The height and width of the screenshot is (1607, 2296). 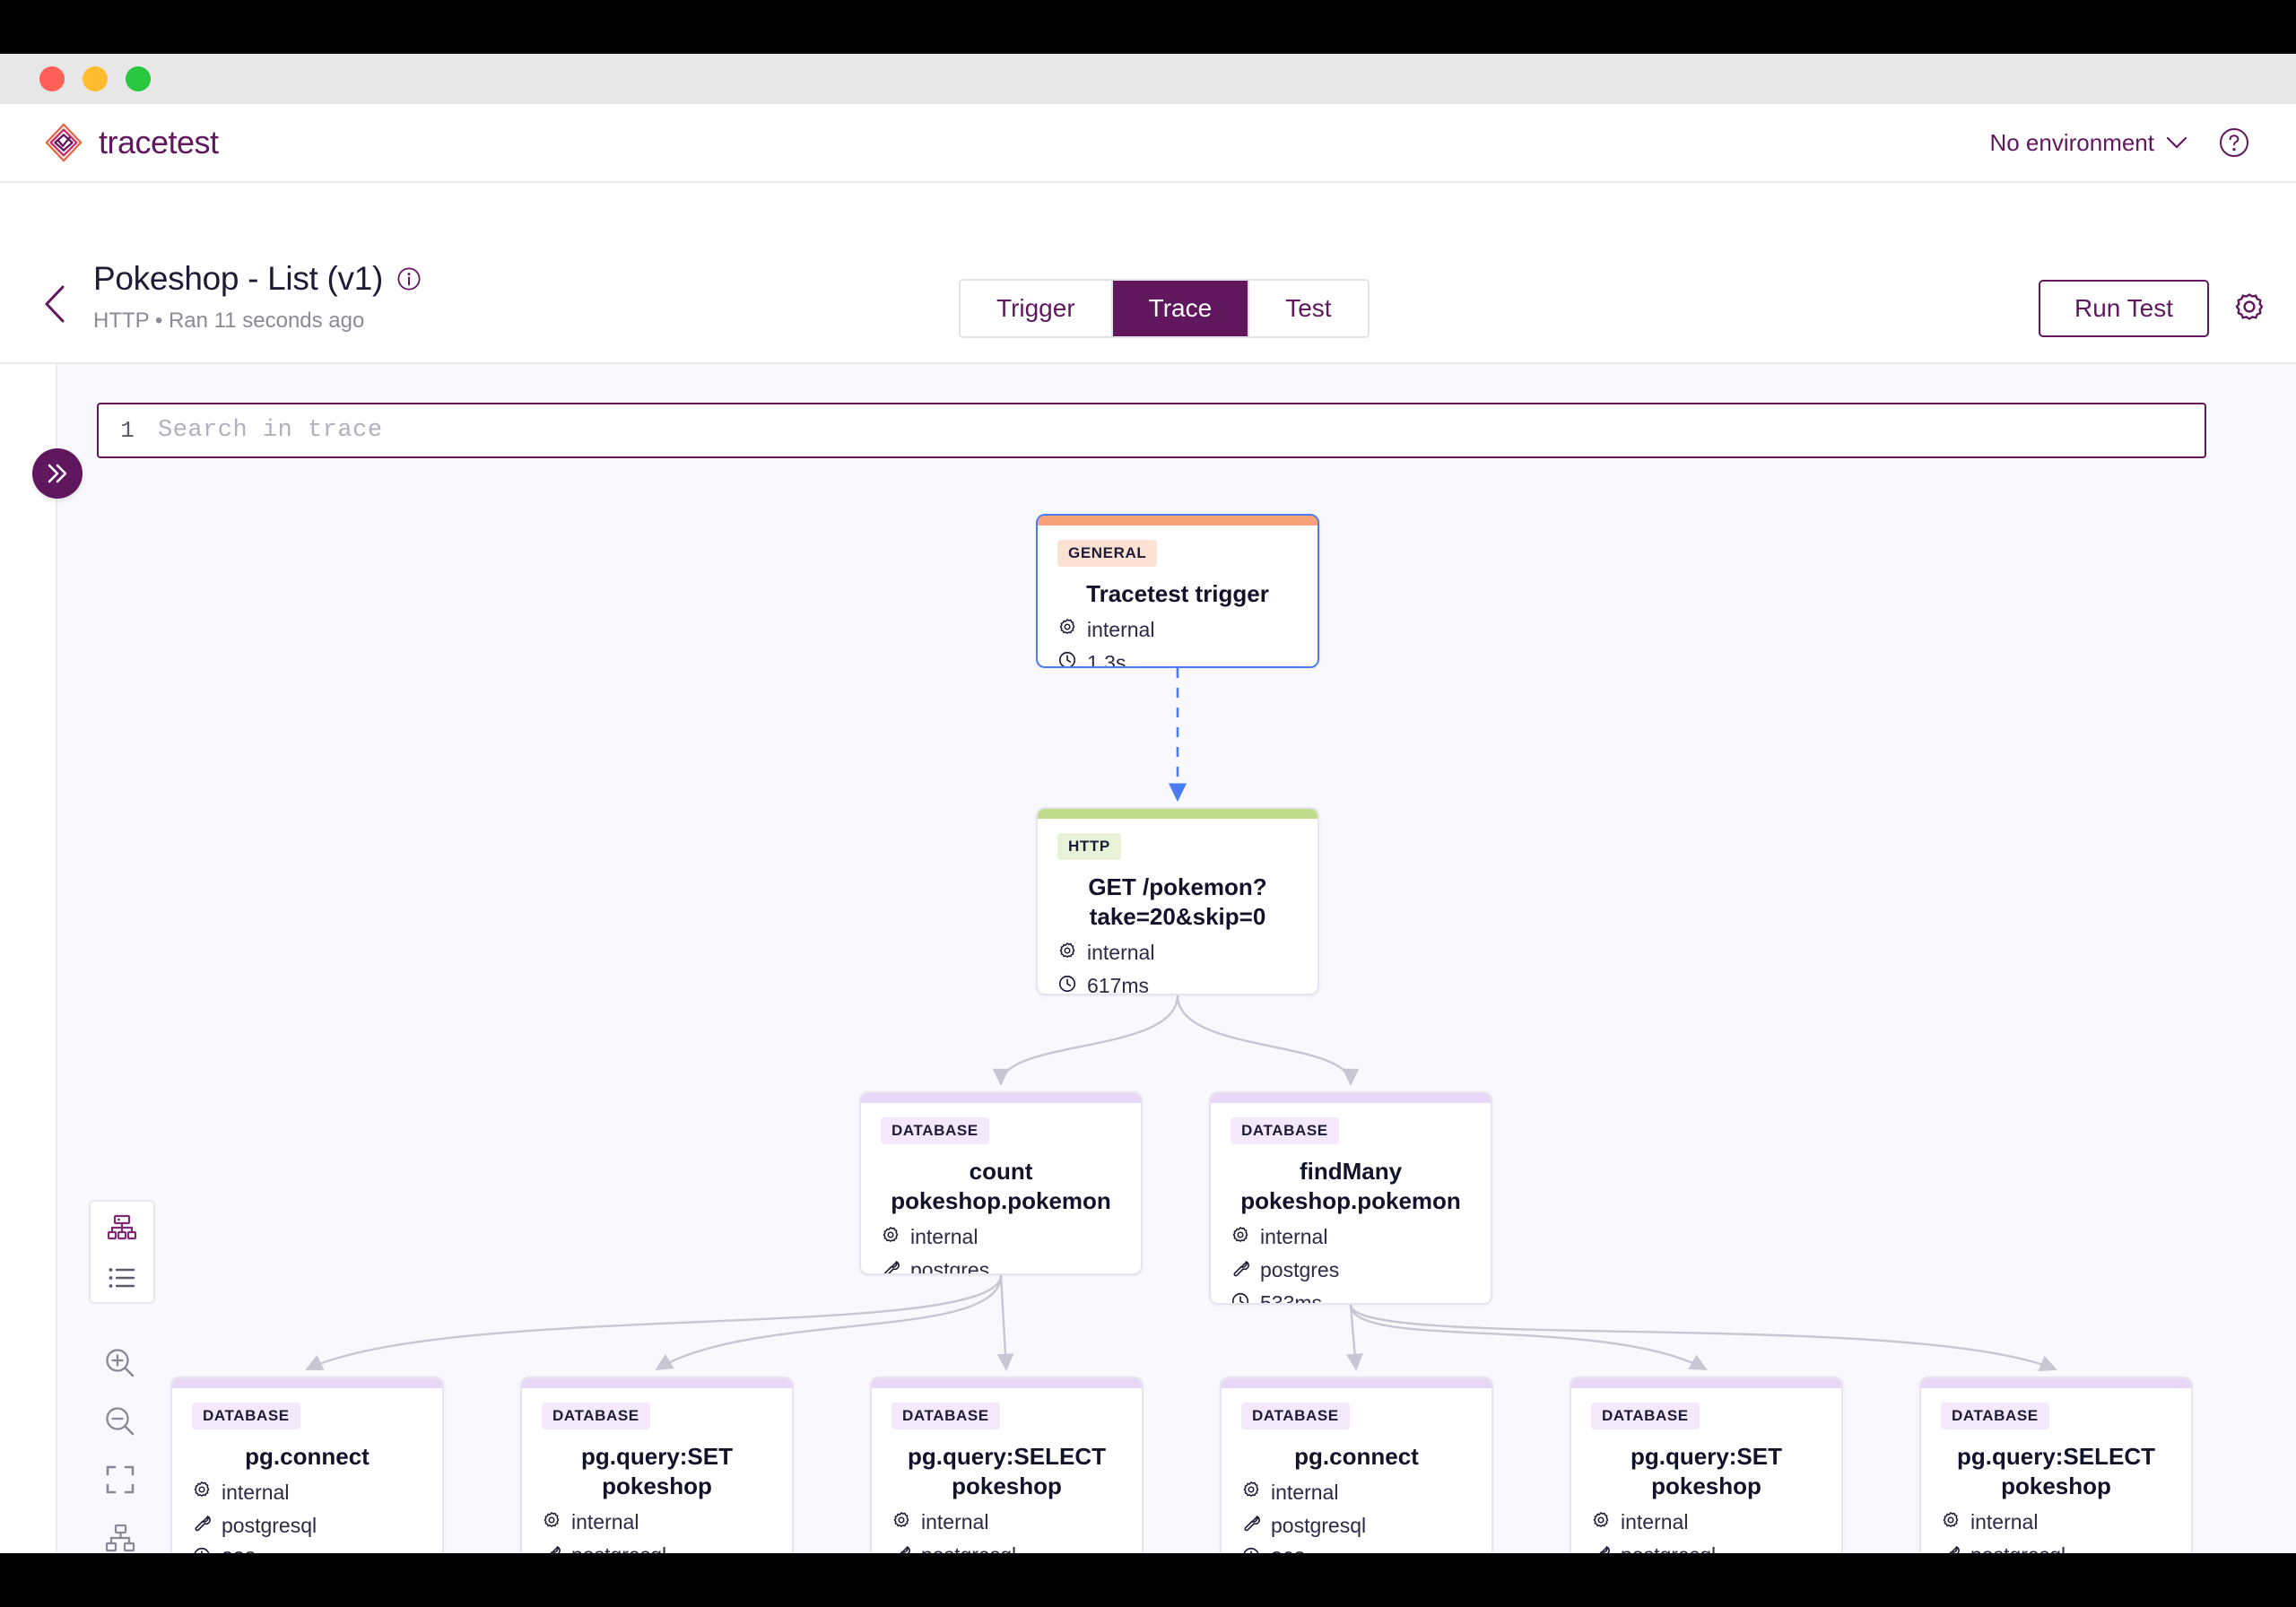 I want to click on node-meta-duration: 617ms, so click(x=1177, y=984).